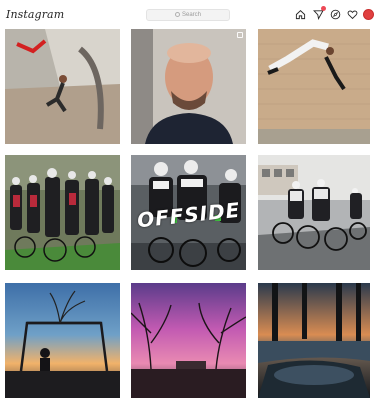 This screenshot has height=398, width=375. I want to click on direct-icon, so click(319, 13).